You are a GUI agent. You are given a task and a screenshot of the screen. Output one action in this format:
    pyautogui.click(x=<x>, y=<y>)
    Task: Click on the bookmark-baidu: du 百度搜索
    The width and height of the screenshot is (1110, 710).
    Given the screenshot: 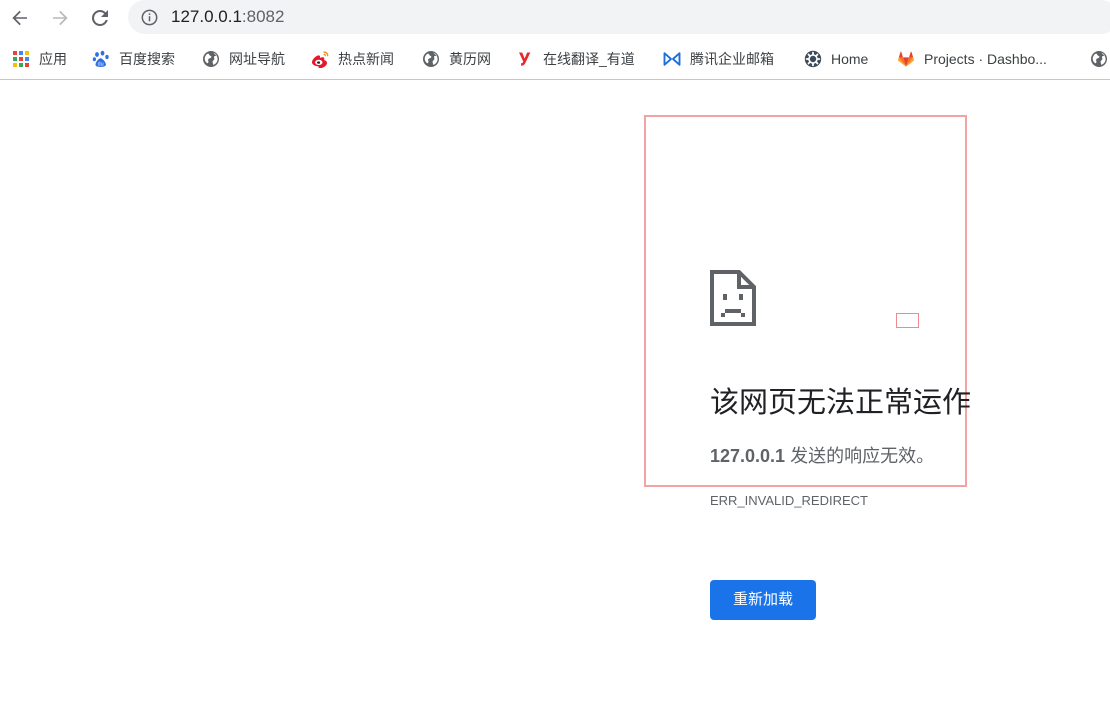 What is the action you would take?
    pyautogui.click(x=133, y=59)
    